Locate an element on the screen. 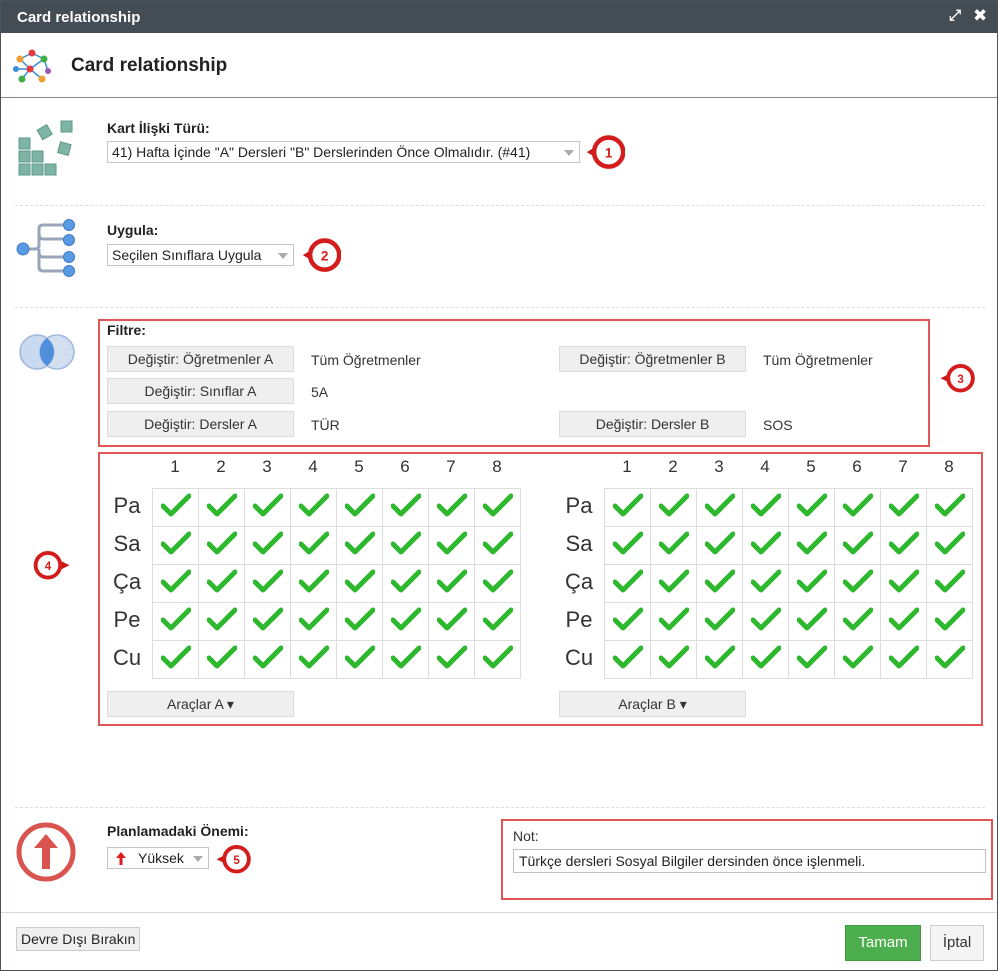 This screenshot has height=971, width=998. title-bar: Card relationship ⤢ ✖ is located at coordinates (499, 17).